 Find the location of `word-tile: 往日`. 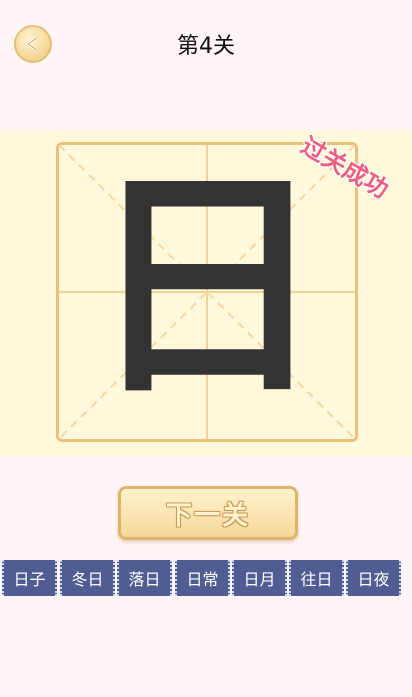

word-tile: 往日 is located at coordinates (316, 578).